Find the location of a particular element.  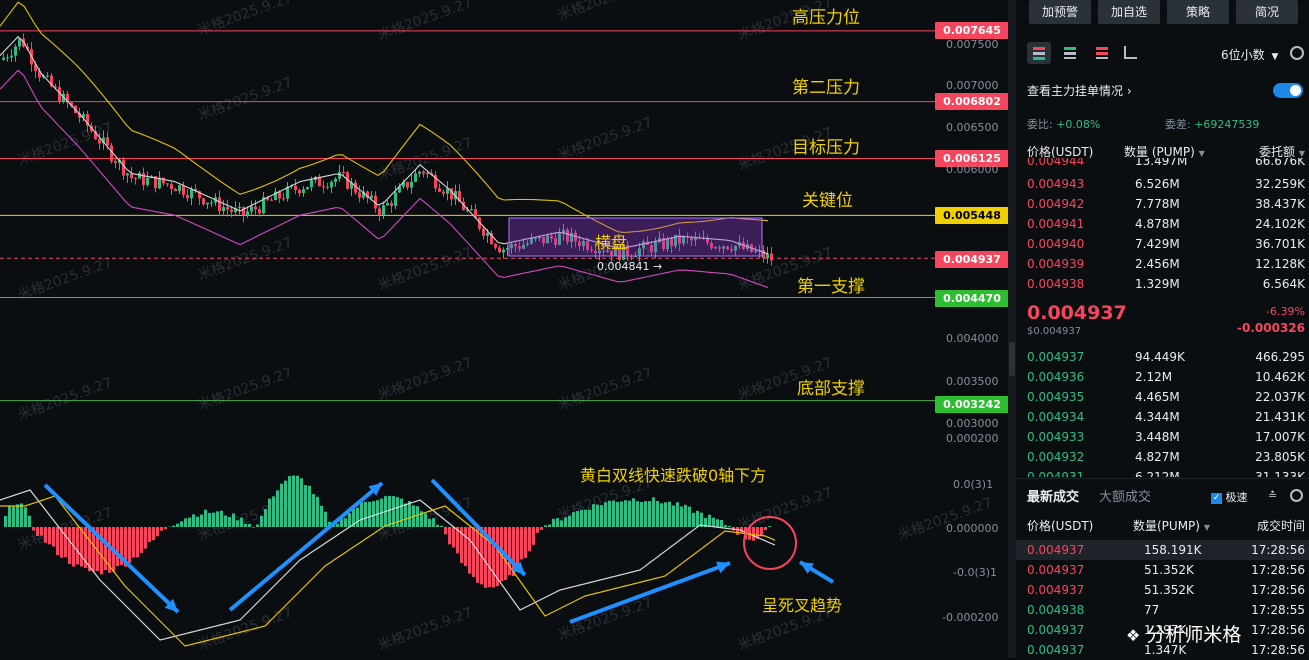

orderbook-view-bids-icon is located at coordinates (1070, 53).